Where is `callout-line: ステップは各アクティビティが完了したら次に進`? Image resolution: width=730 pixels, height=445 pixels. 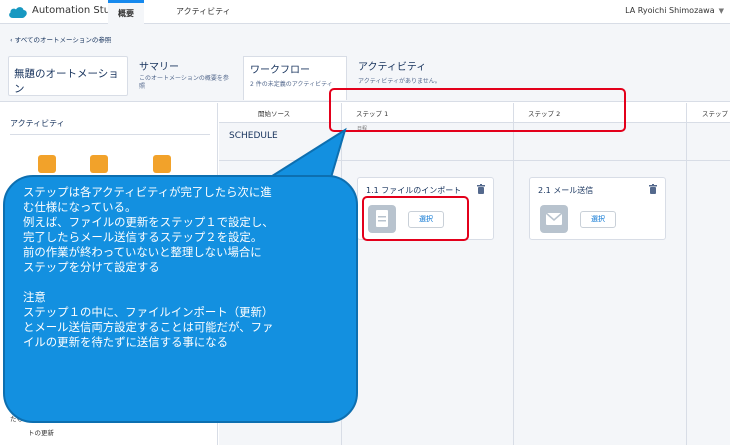
callout-line: ステップは各アクティビティが完了したら次に進 is located at coordinates (147, 192).